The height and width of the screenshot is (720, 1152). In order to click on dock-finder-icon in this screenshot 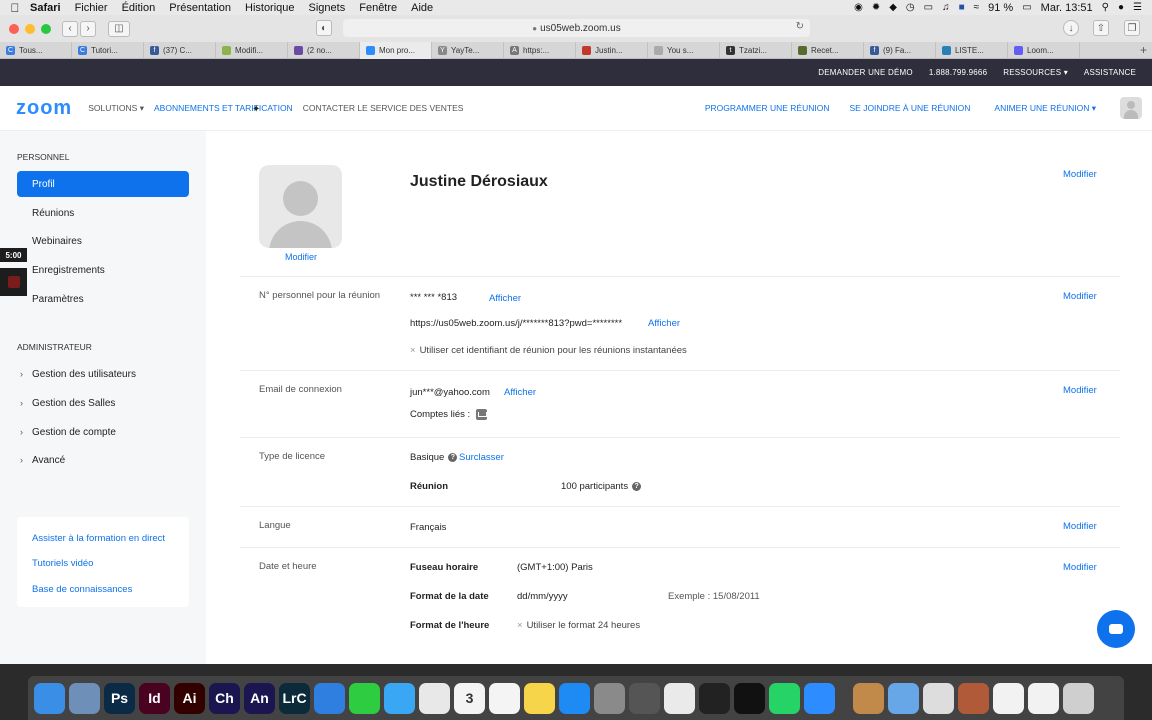, I will do `click(49, 698)`.